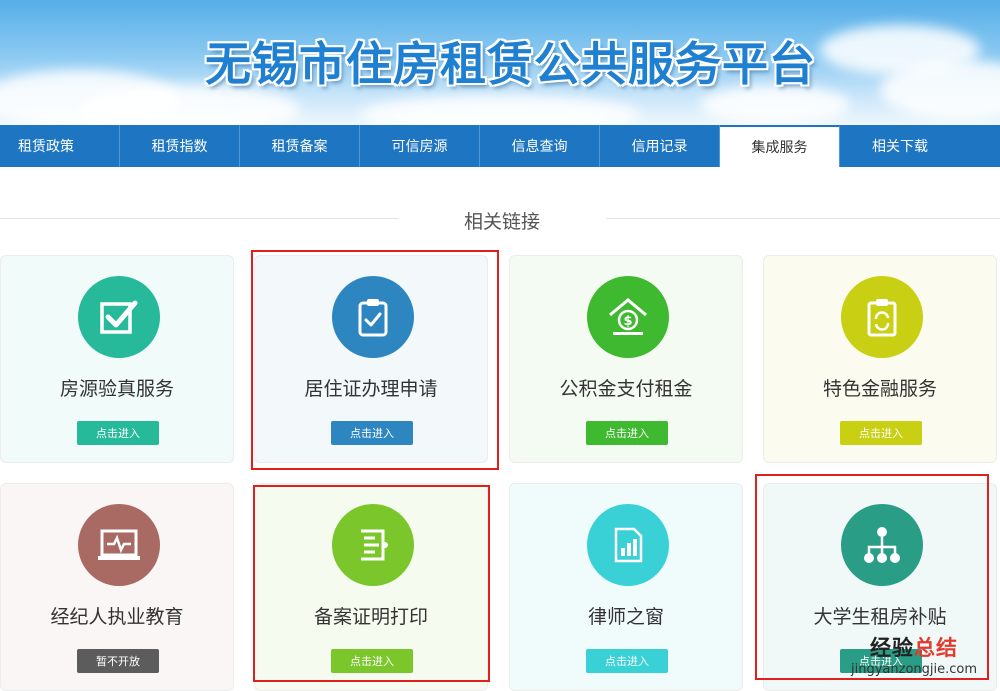 Image resolution: width=1000 pixels, height=691 pixels. Describe the element at coordinates (116, 389) in the screenshot. I see `card-label: 房源验真服务` at that location.